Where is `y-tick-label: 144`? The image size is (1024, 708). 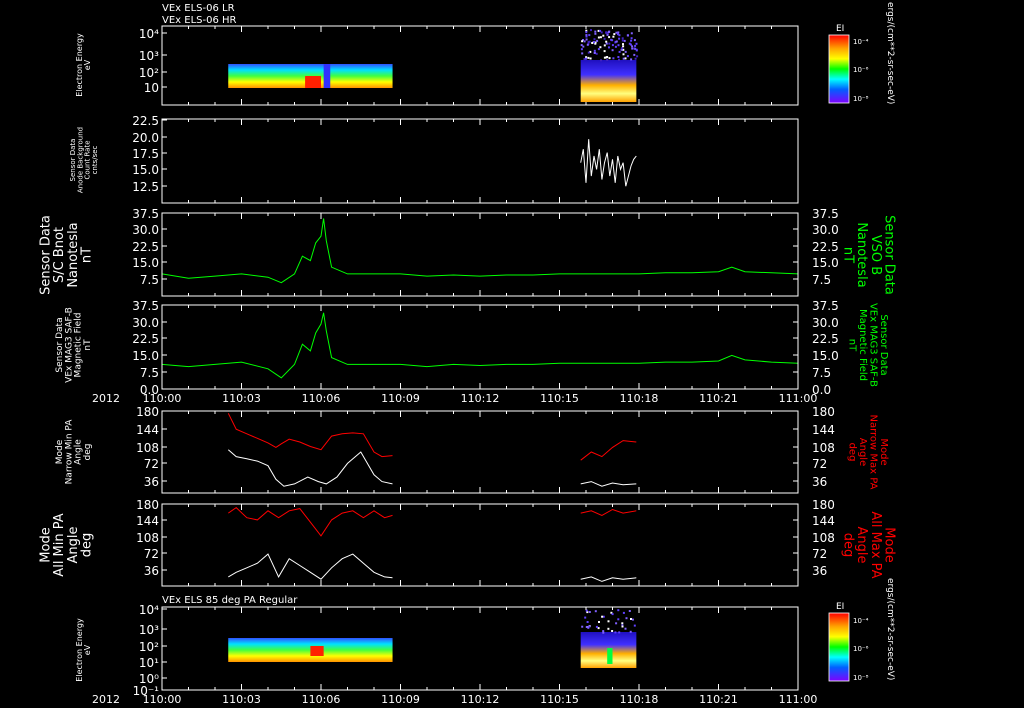
y-tick-label: 144 is located at coordinates (147, 430).